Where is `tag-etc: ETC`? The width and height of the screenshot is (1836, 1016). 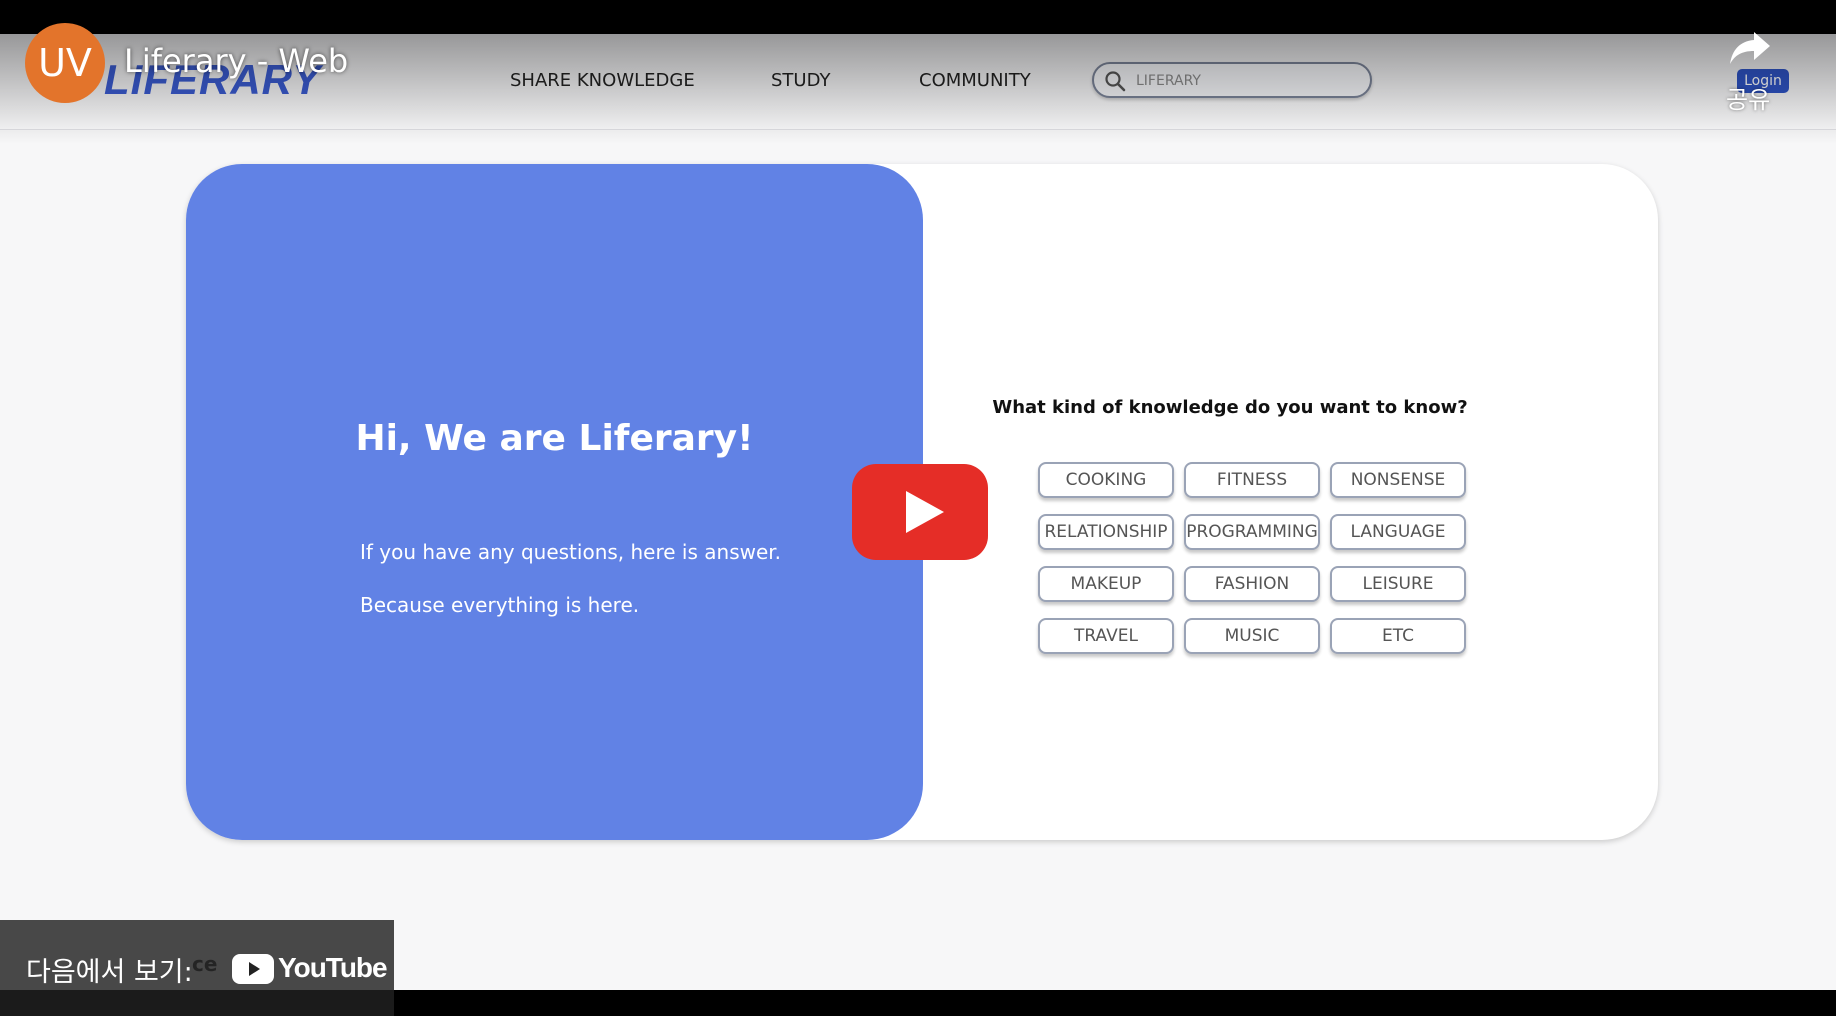
tag-etc: ETC is located at coordinates (1398, 636).